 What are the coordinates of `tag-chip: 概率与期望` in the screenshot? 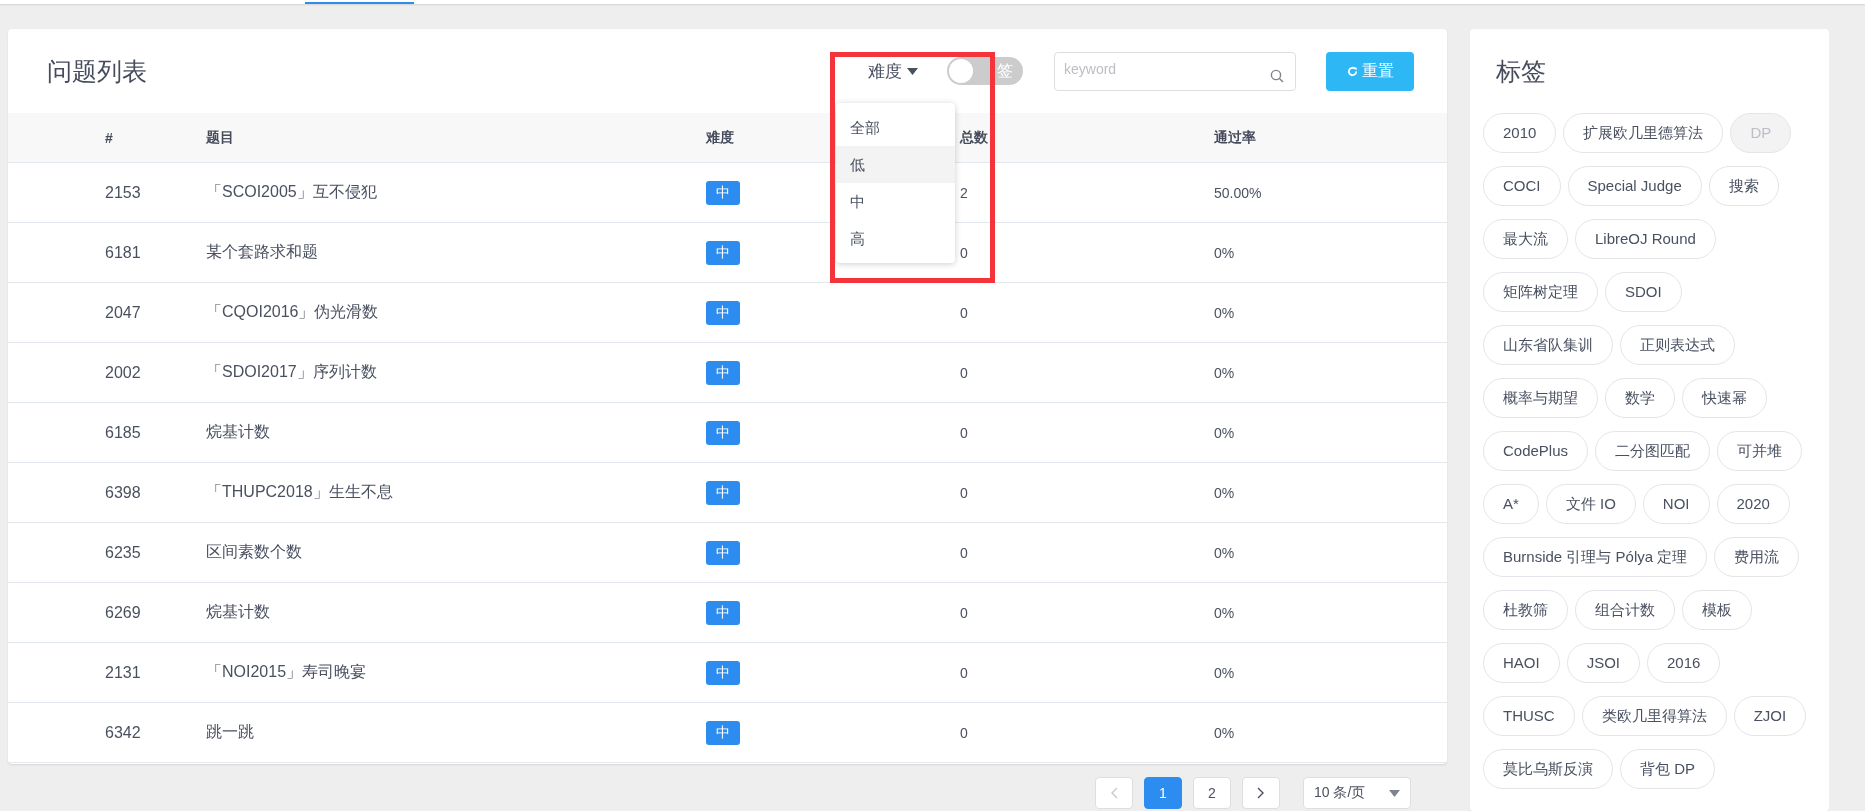 It's located at (1540, 398).